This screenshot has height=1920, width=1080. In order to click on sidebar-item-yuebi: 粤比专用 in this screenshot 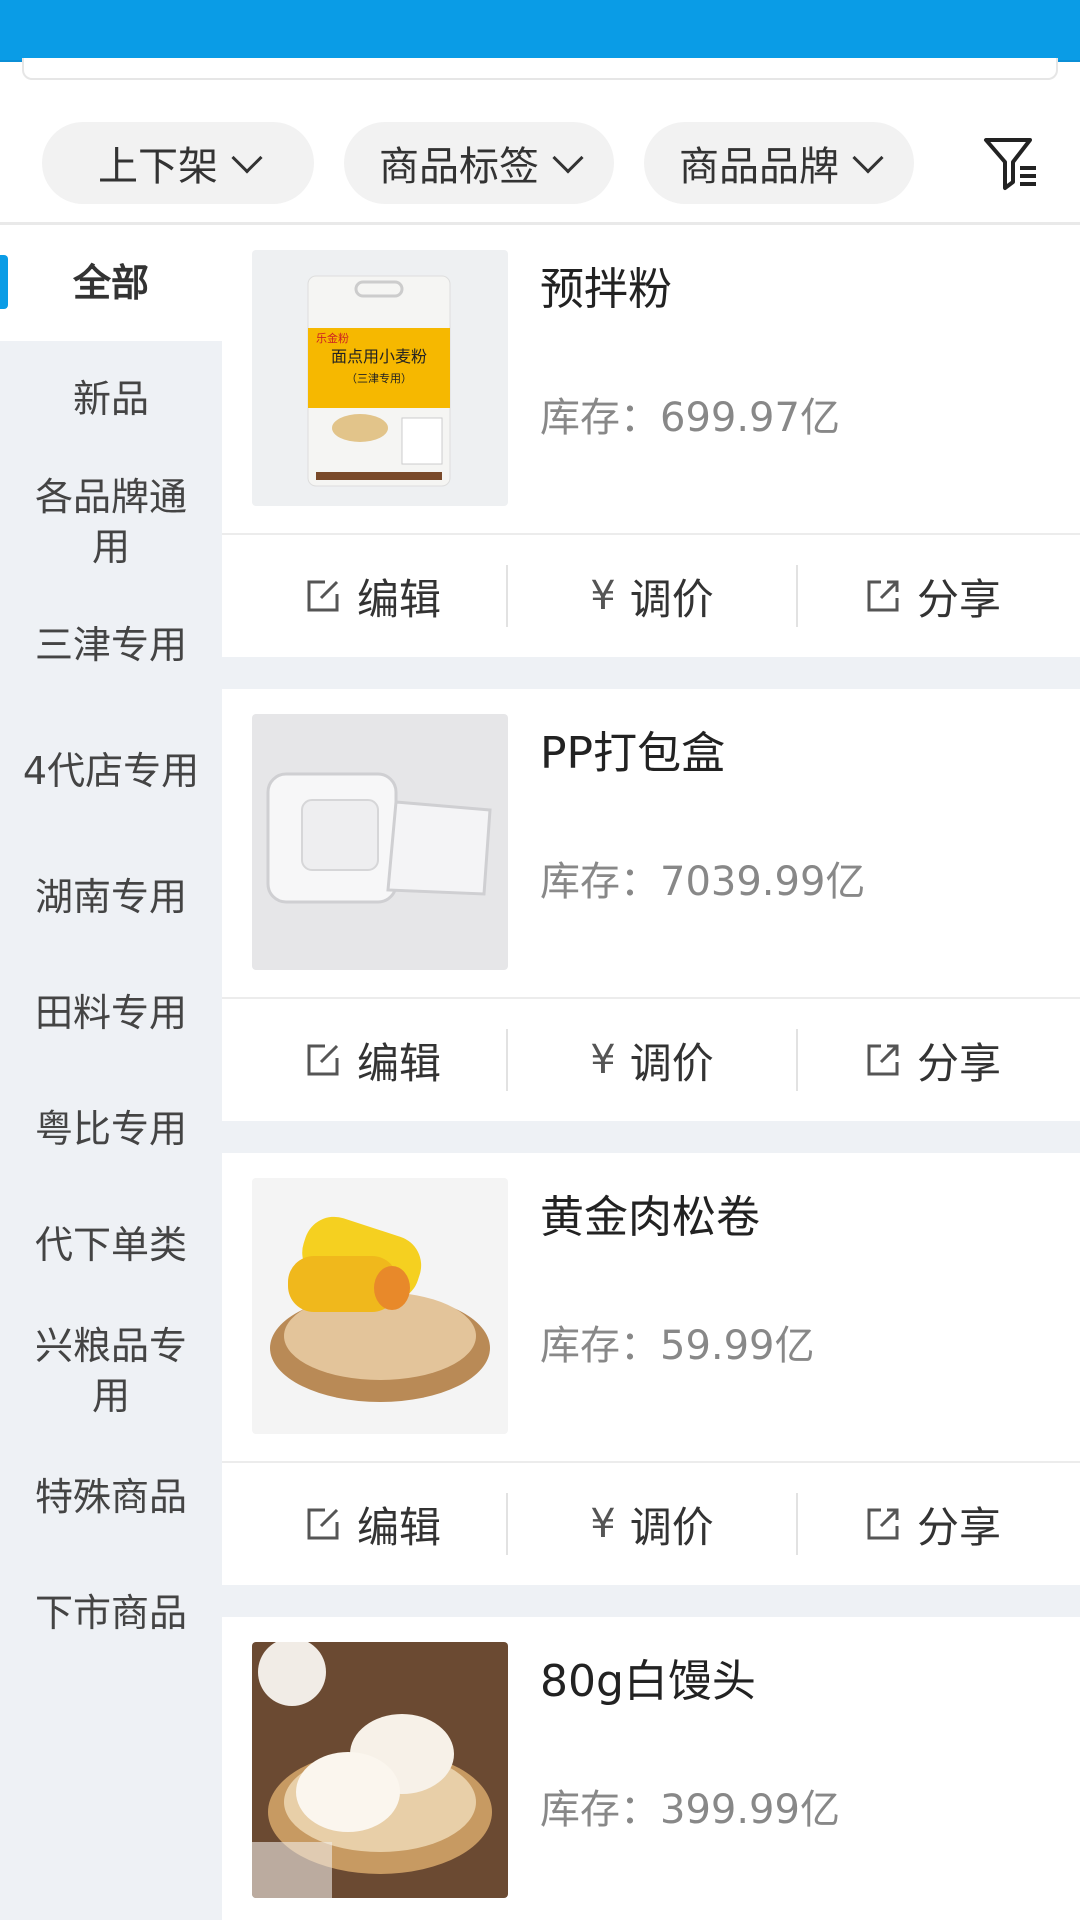, I will do `click(111, 1129)`.